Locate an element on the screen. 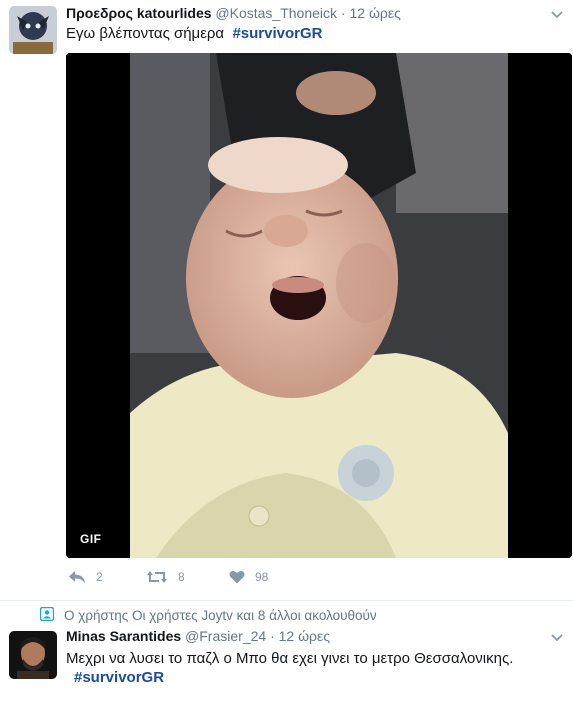 The height and width of the screenshot is (701, 573). retweet-icon is located at coordinates (157, 577).